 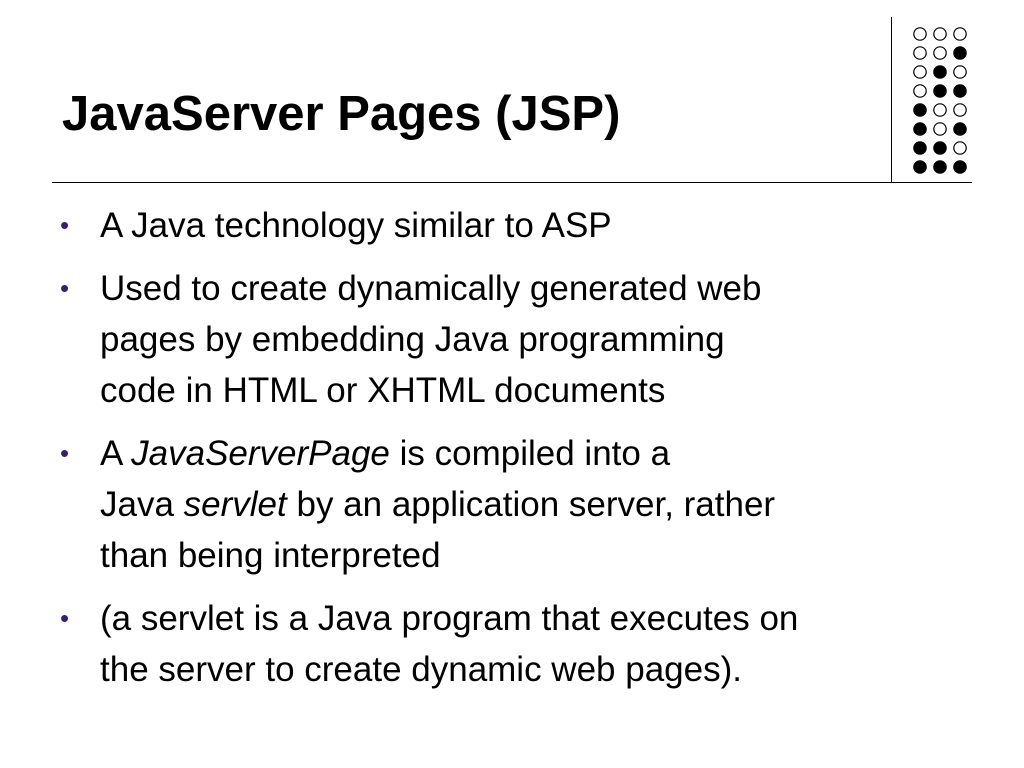 I want to click on line-text: A, so click(x=116, y=453).